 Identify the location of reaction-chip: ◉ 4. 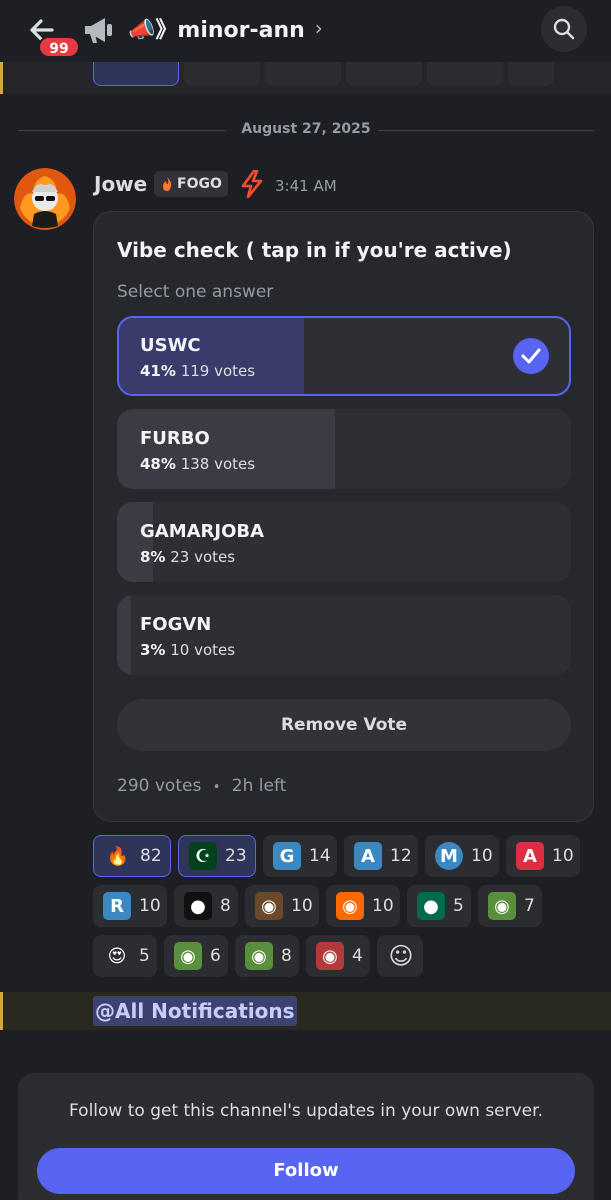
(338, 956).